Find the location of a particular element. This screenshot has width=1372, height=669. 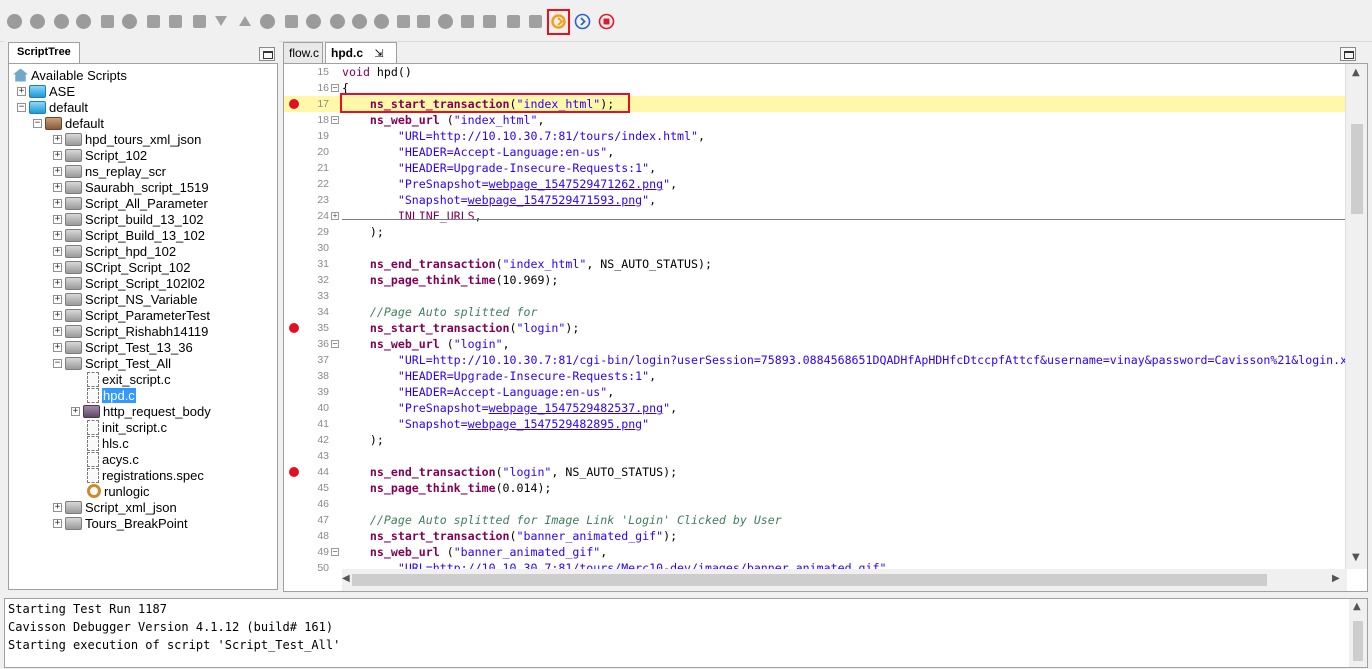

card-icon is located at coordinates (423, 21).